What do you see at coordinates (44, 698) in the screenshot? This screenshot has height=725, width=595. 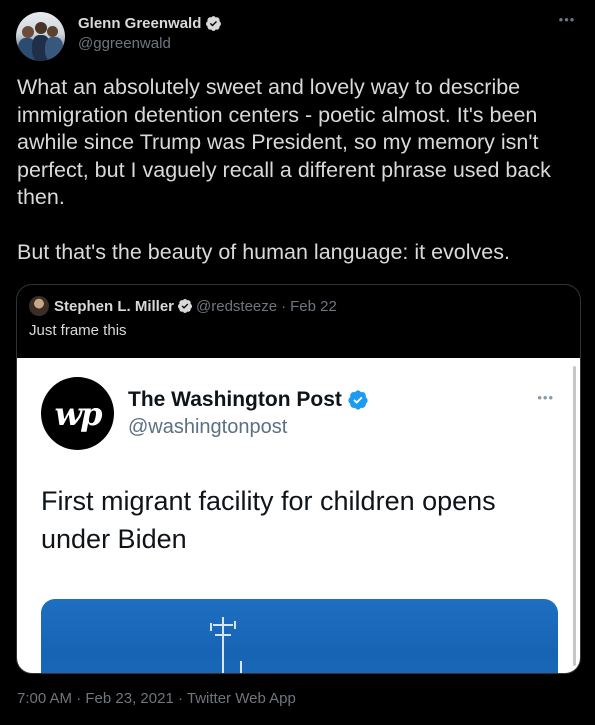 I see `tweet-time: 7:00 AM` at bounding box center [44, 698].